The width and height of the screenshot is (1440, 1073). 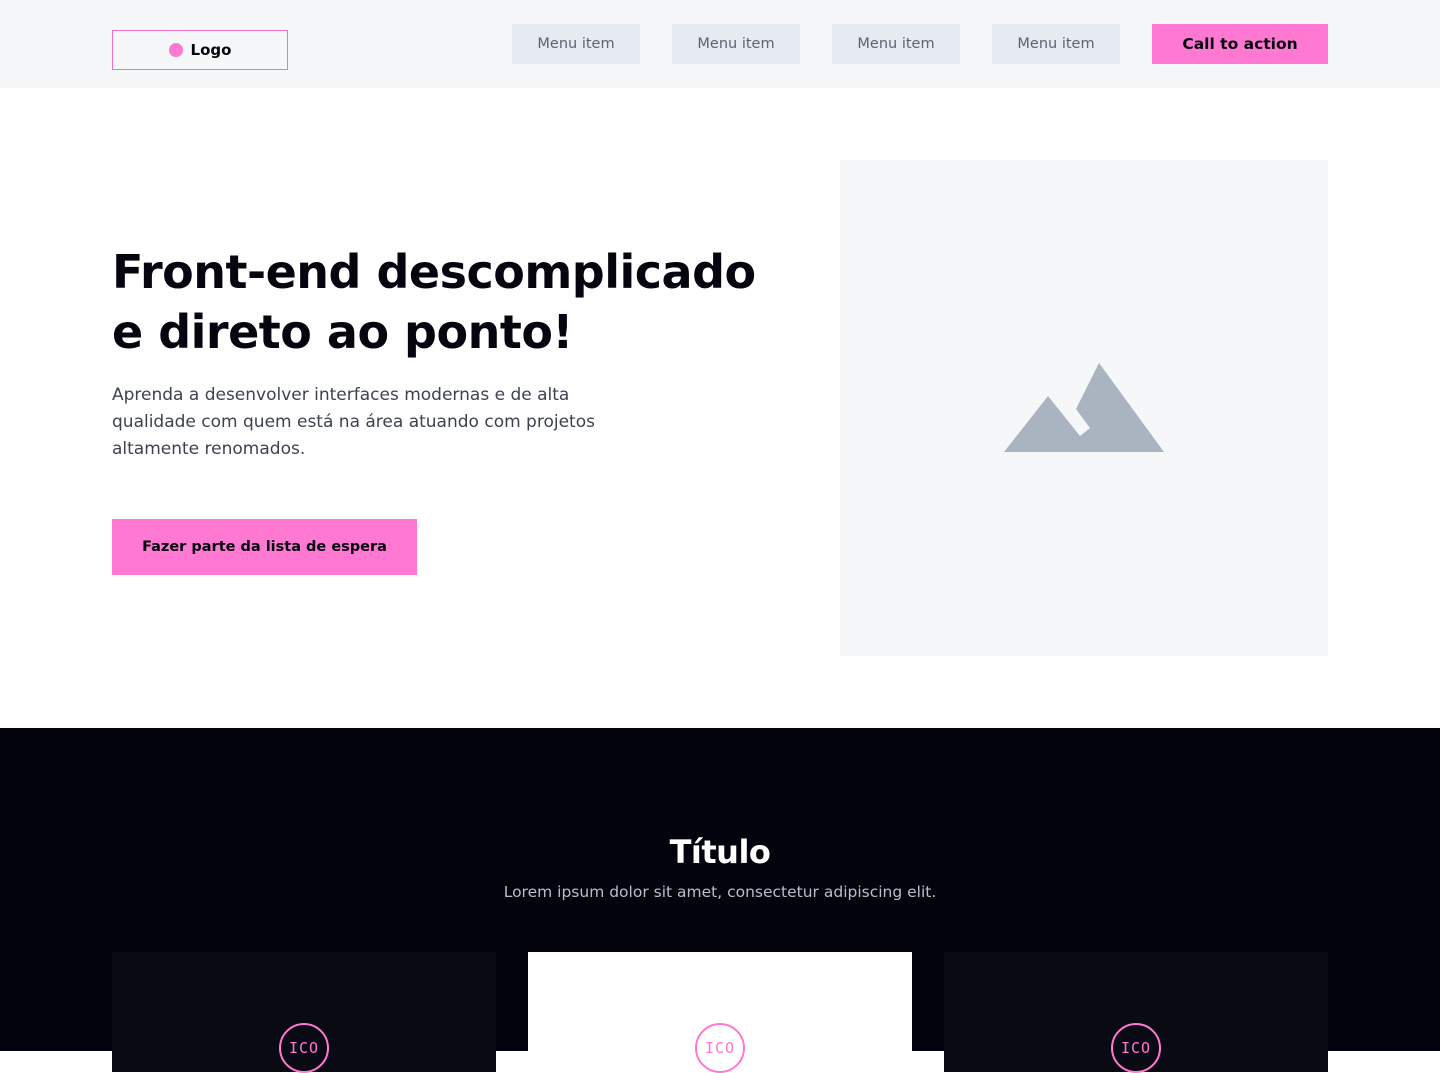 What do you see at coordinates (896, 44) in the screenshot?
I see `menu-item-3: Menu item` at bounding box center [896, 44].